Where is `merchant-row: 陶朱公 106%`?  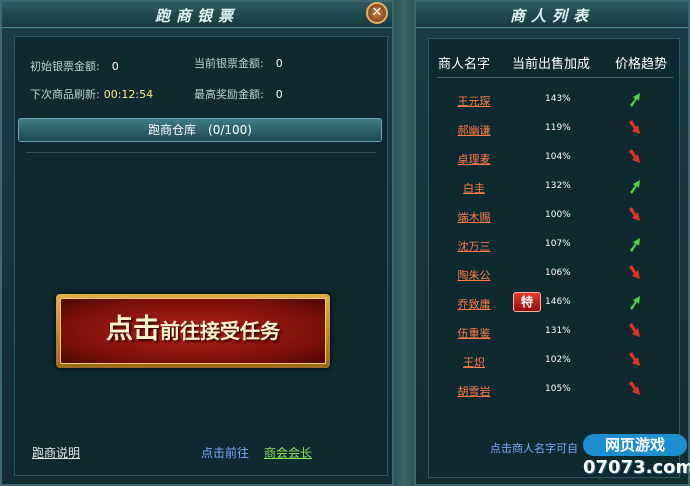
merchant-row: 陶朱公 106% is located at coordinates (555, 275).